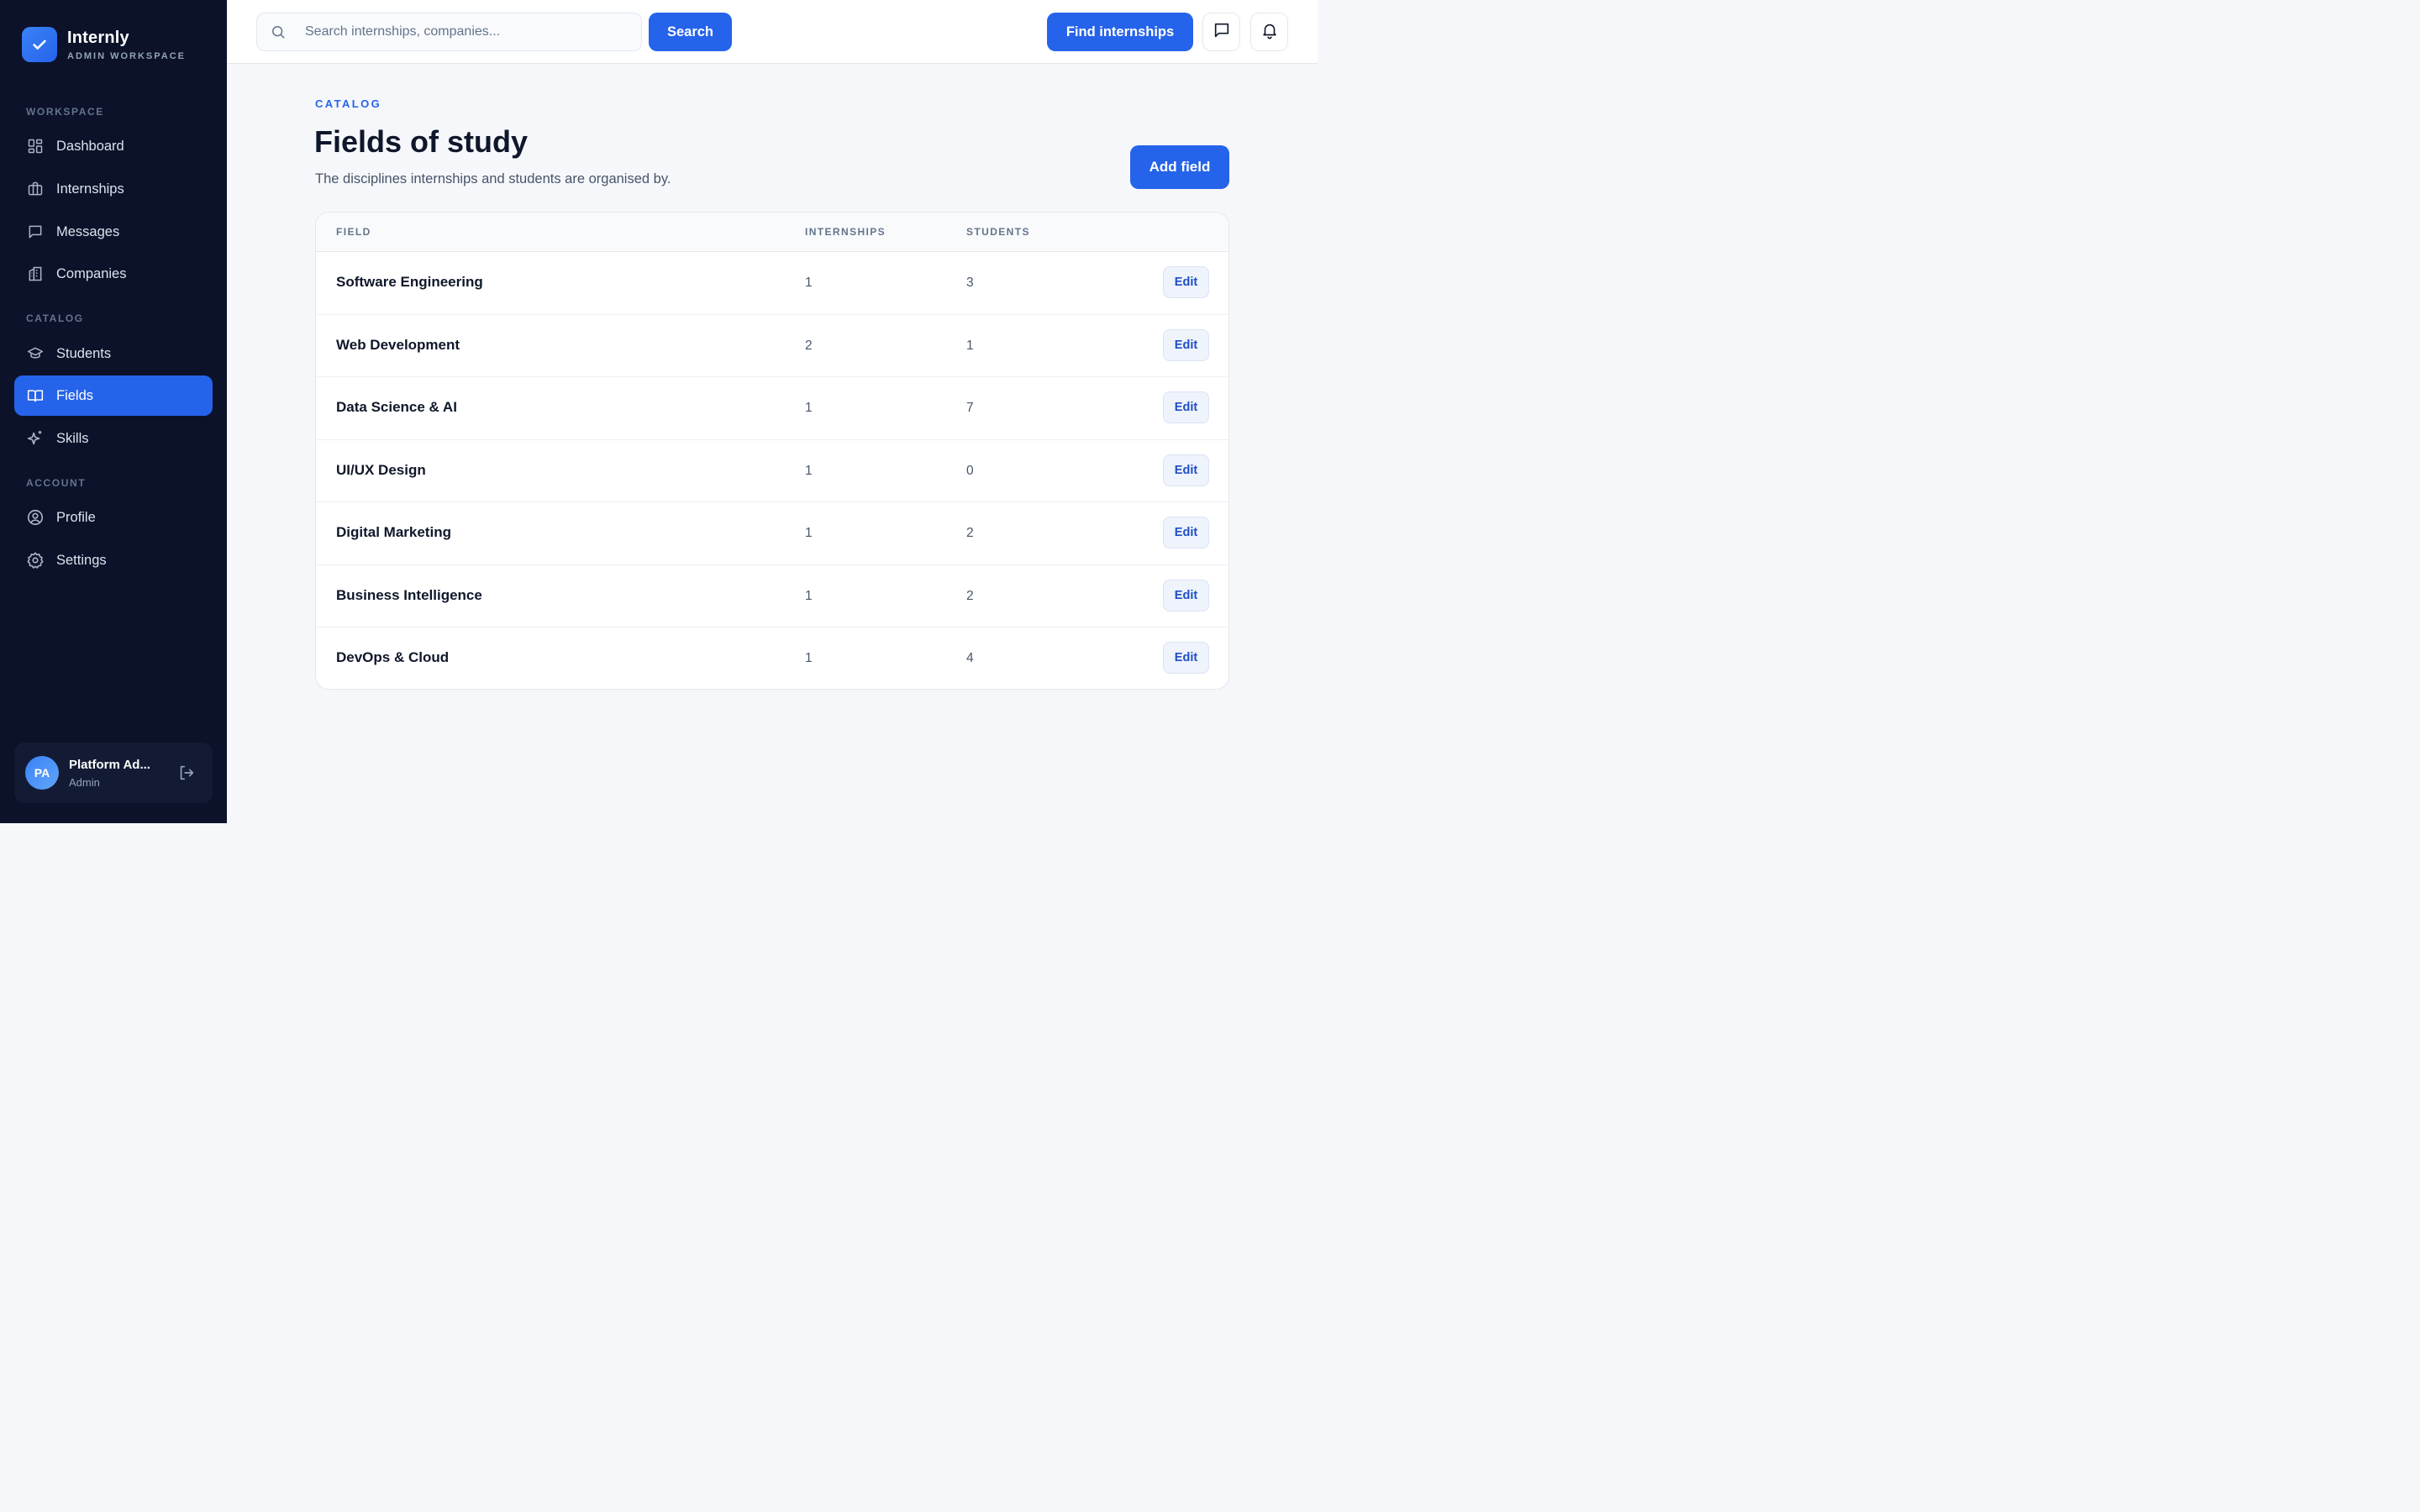  What do you see at coordinates (465, 31) in the screenshot?
I see `search-input` at bounding box center [465, 31].